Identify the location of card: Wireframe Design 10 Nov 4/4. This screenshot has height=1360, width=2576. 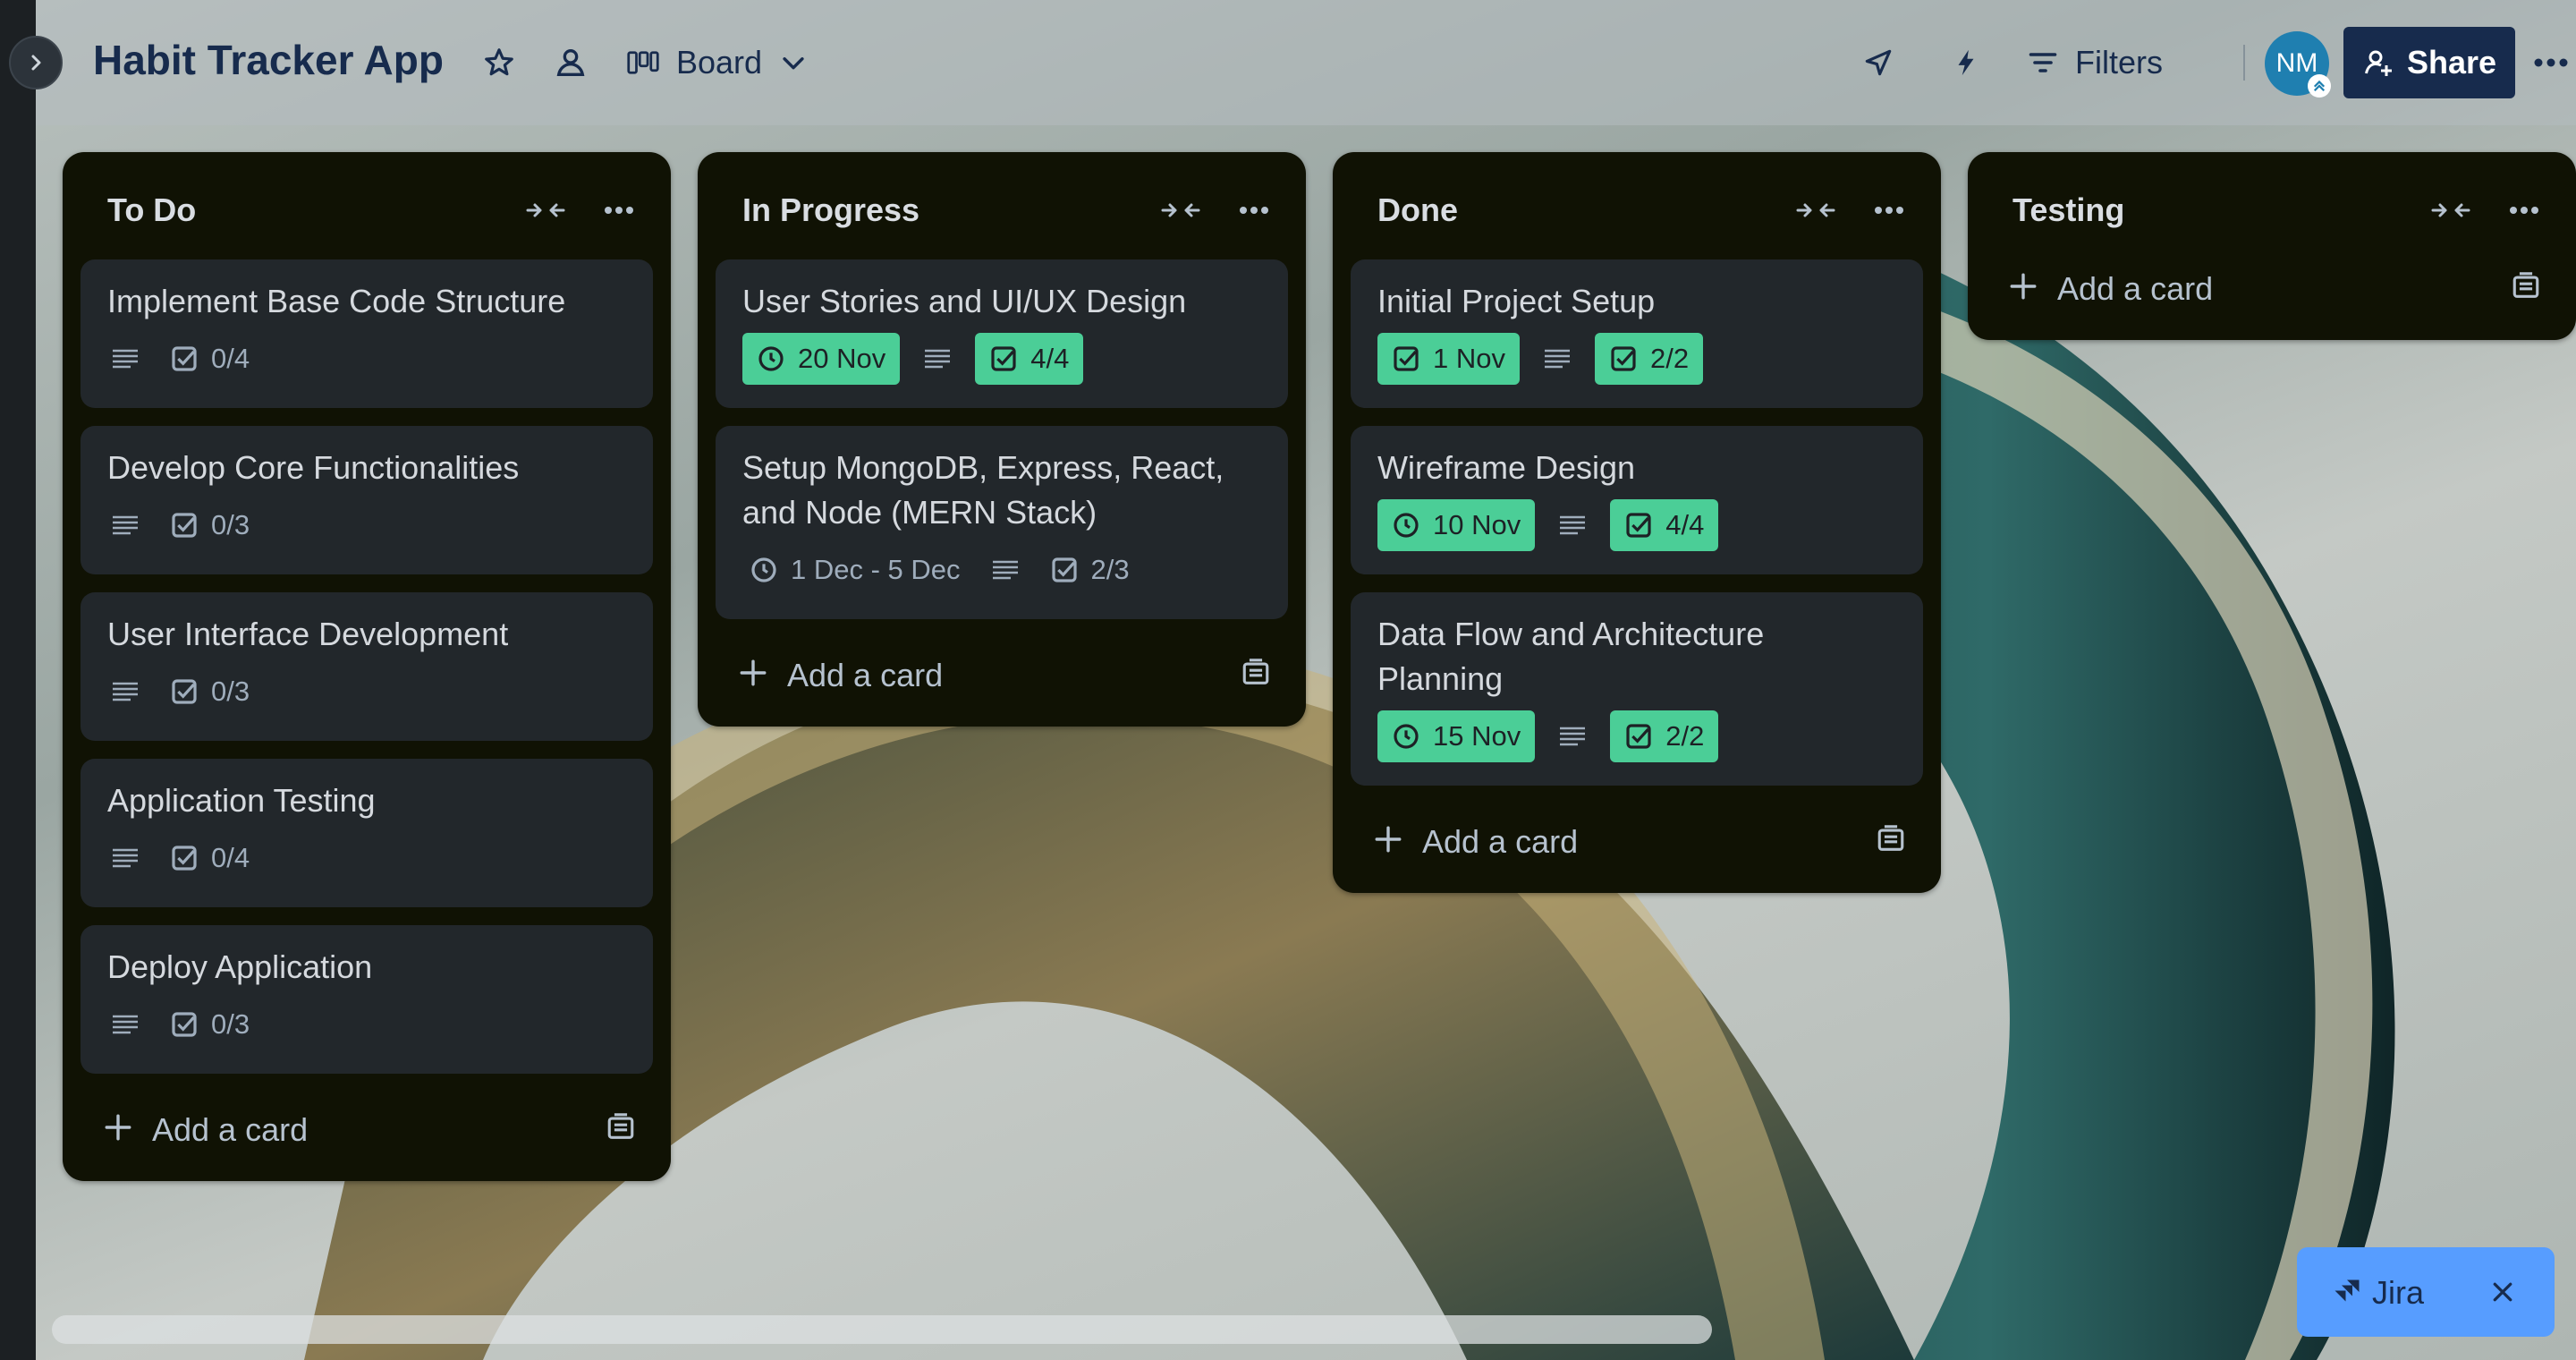
(1637, 500).